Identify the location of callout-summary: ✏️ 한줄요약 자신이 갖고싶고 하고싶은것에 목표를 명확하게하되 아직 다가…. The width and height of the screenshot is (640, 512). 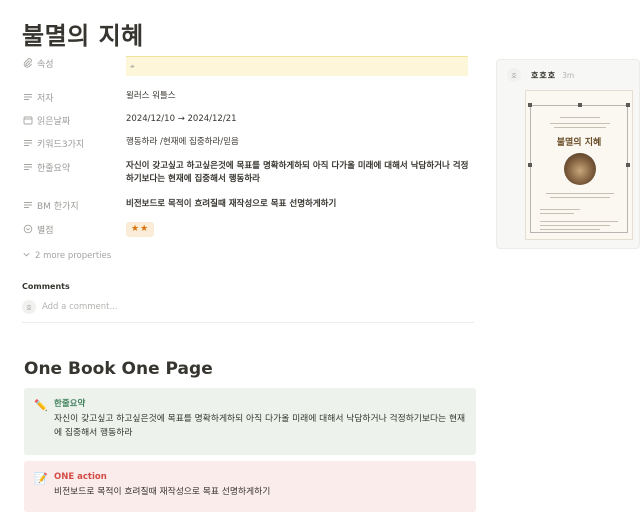
(250, 421).